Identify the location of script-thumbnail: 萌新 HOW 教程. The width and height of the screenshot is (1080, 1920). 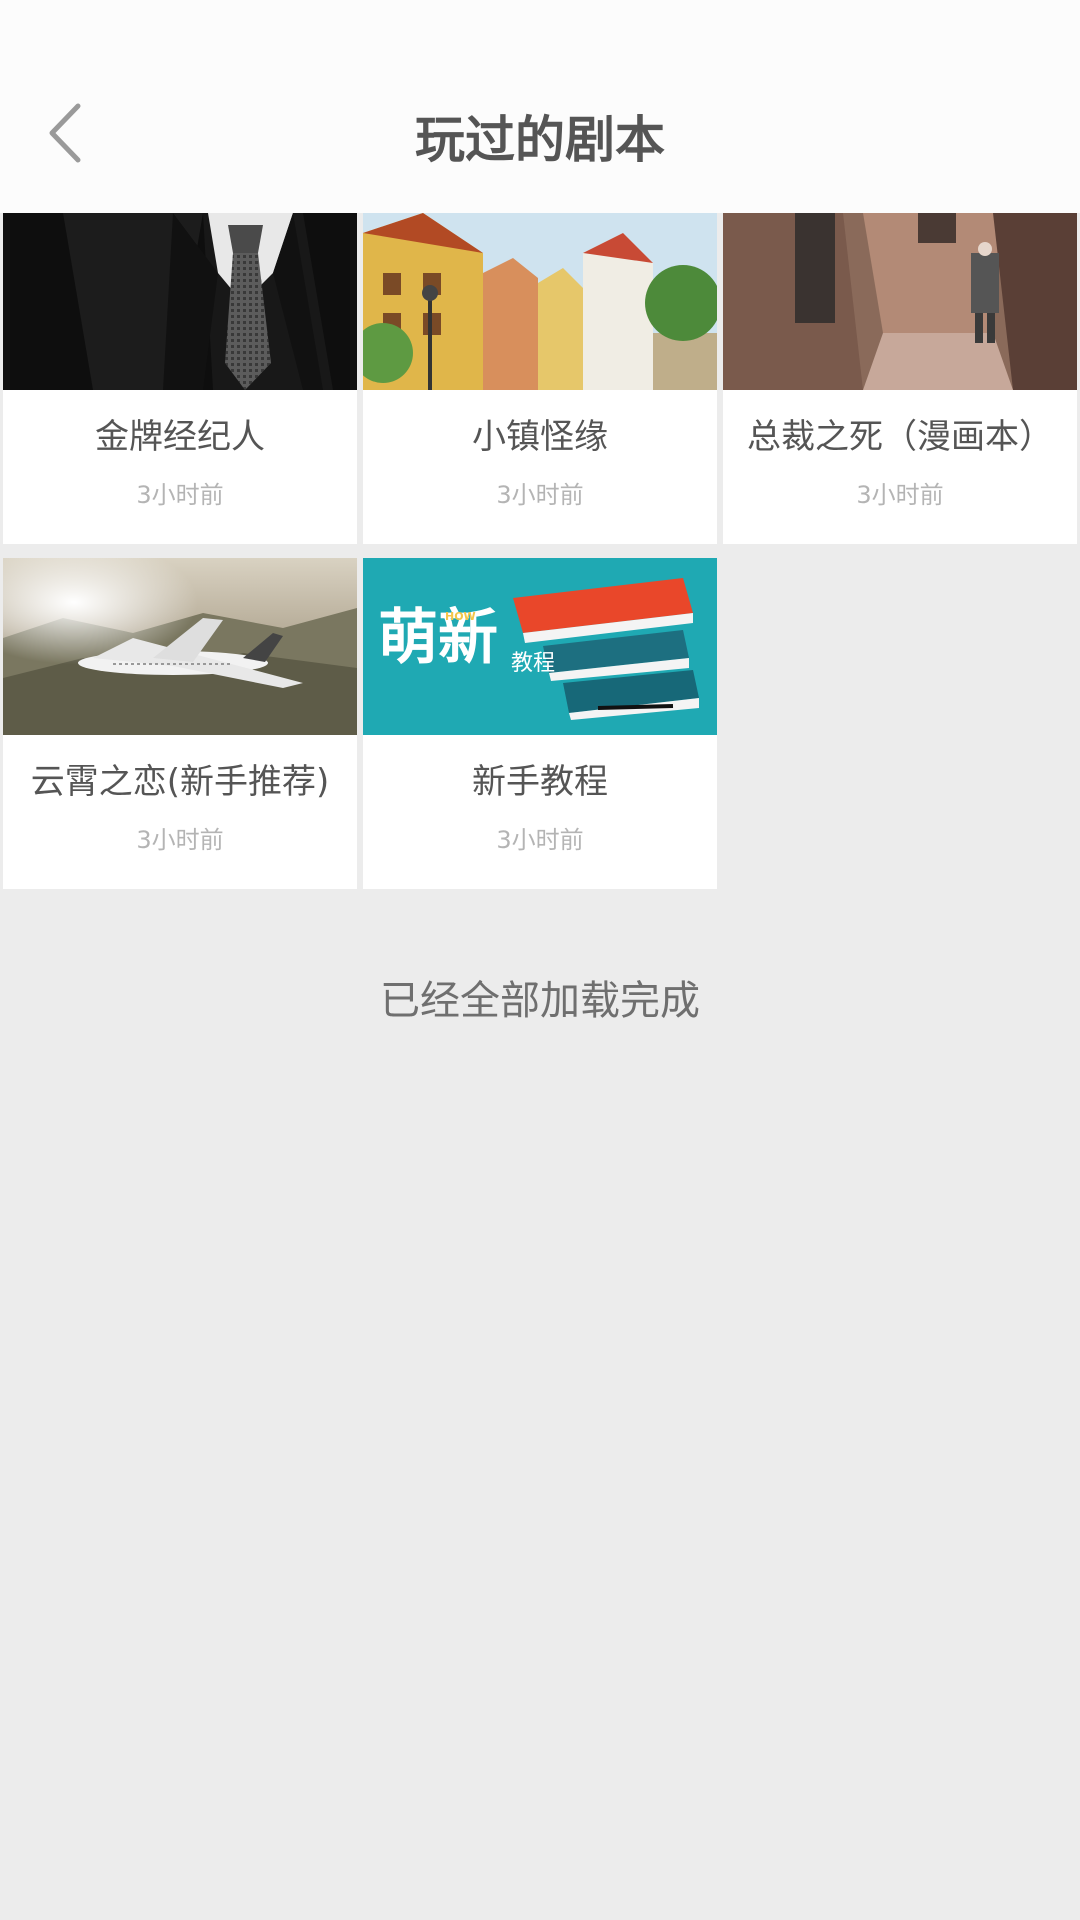
(540, 646).